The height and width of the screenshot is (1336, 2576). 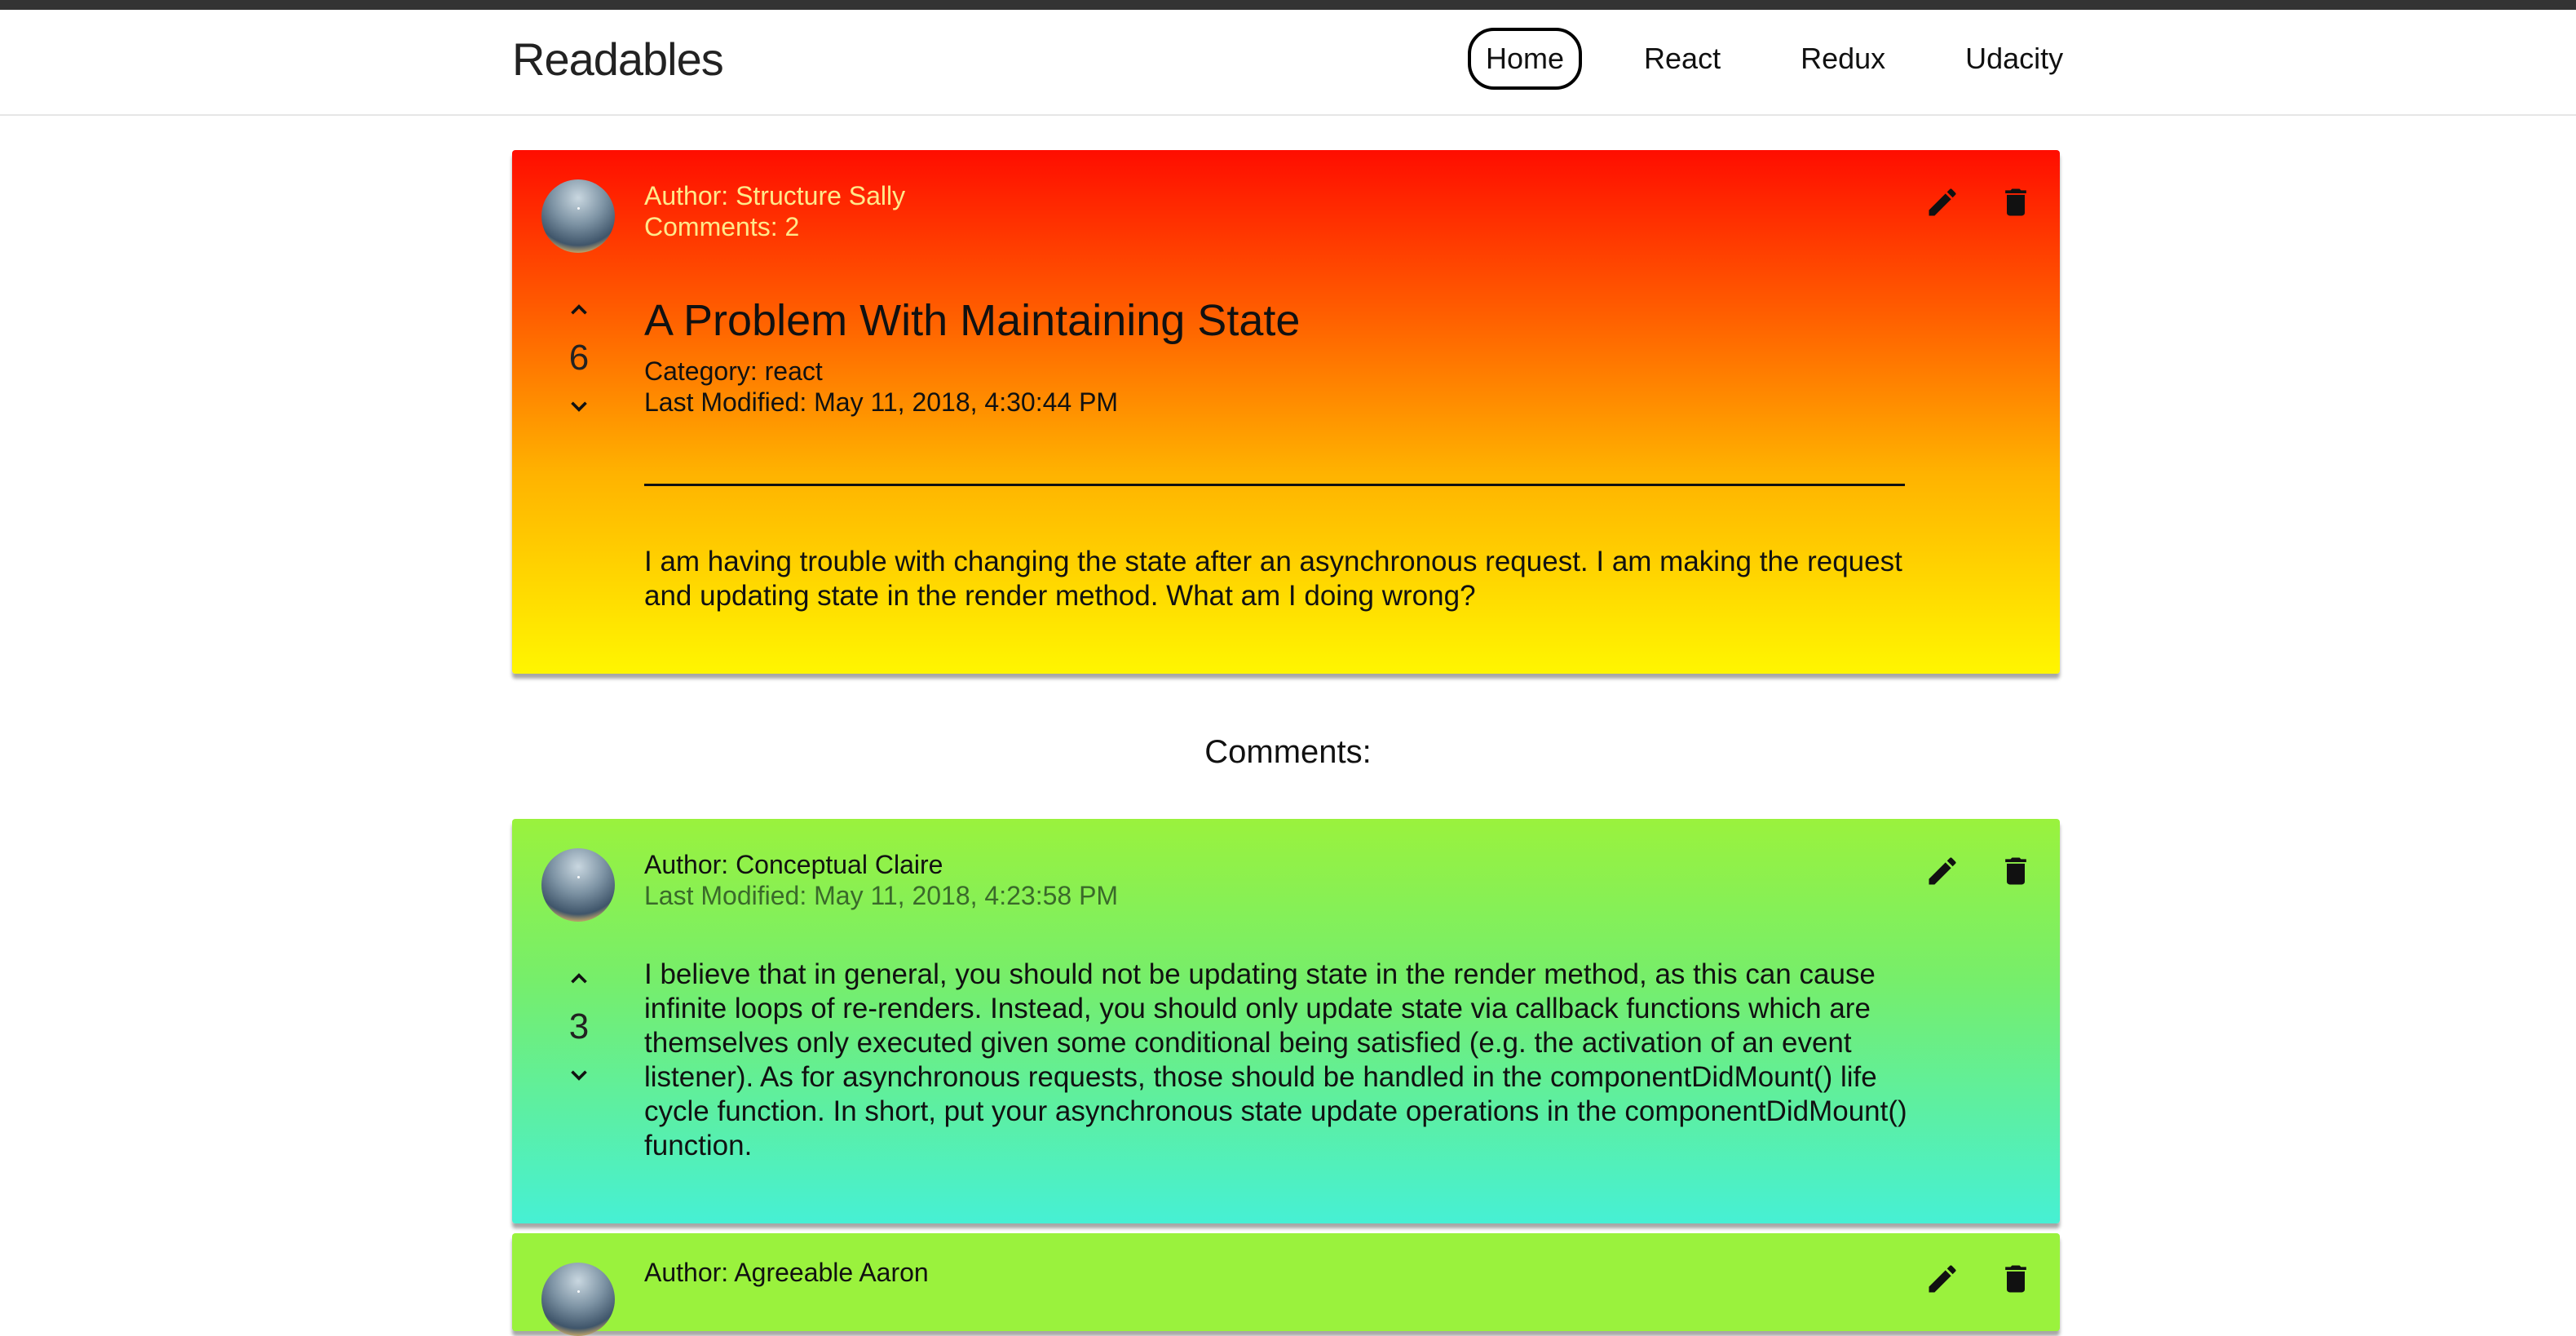 What do you see at coordinates (2014, 59) in the screenshot?
I see `nav-udacity: Udacity` at bounding box center [2014, 59].